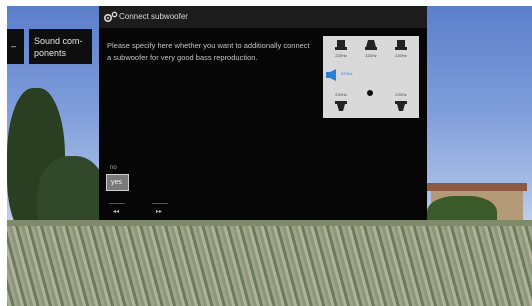  What do you see at coordinates (339, 77) in the screenshot?
I see `subwoofer: 220Hz` at bounding box center [339, 77].